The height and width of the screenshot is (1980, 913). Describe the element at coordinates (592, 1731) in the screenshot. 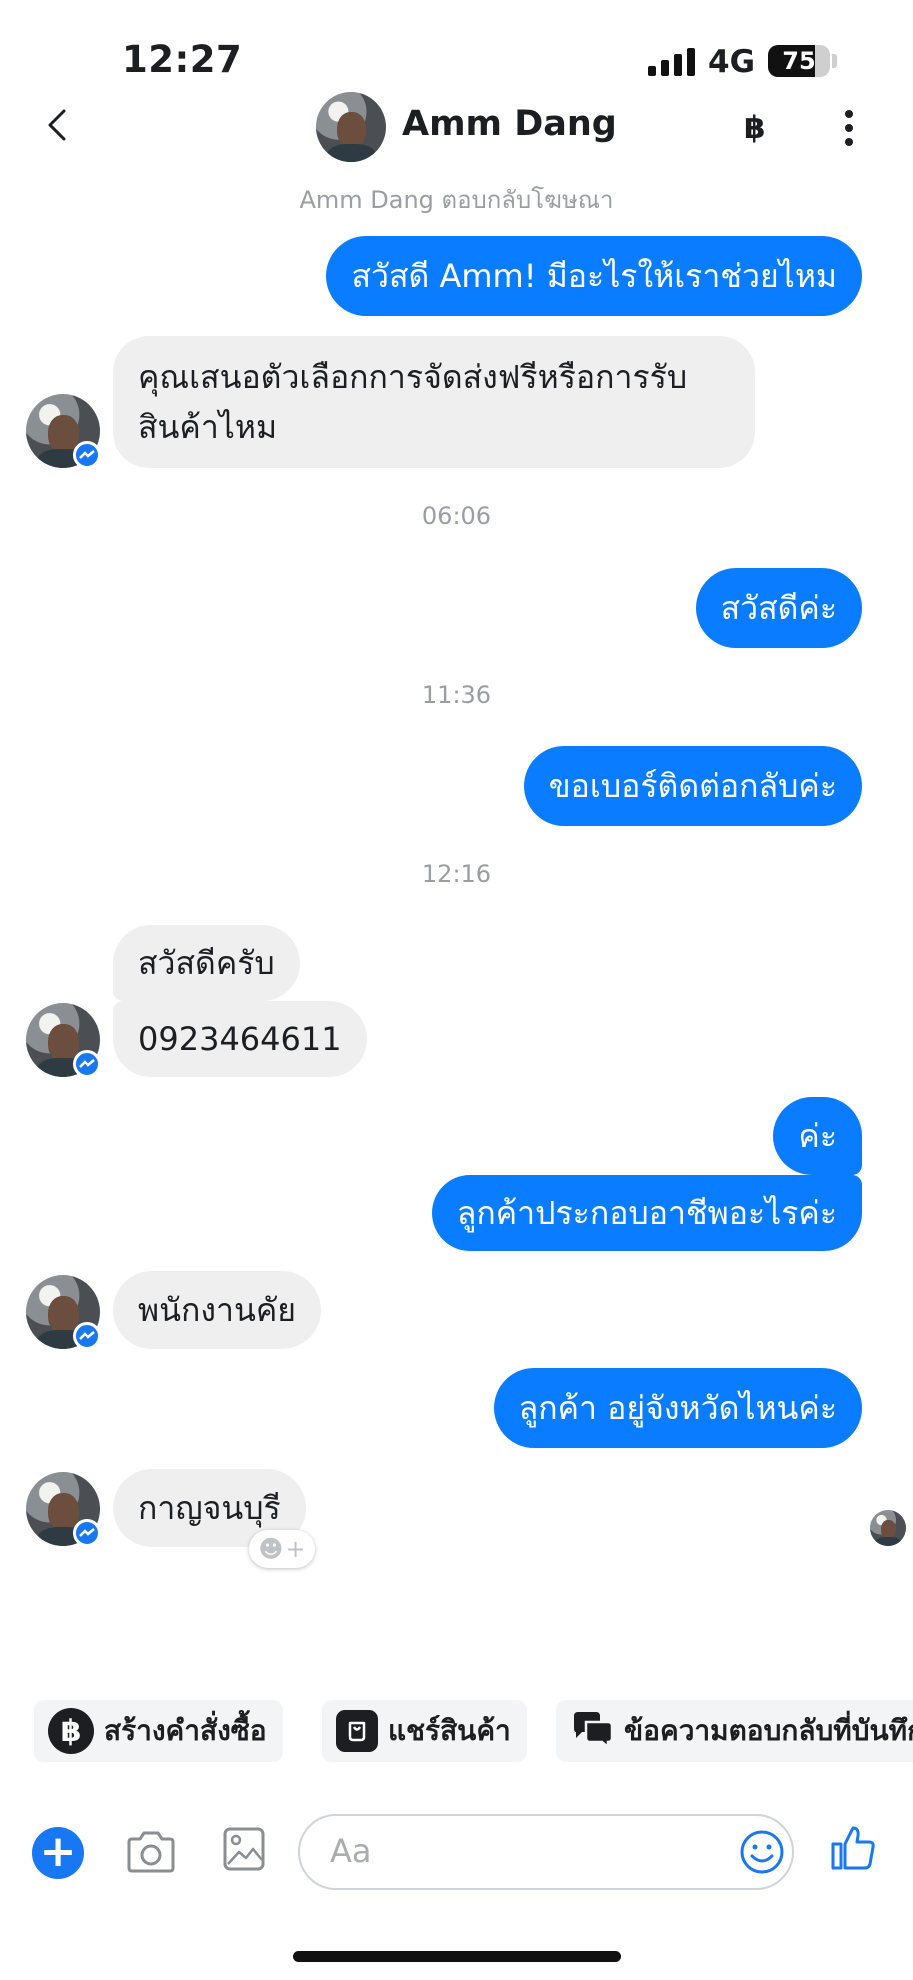

I see `saved-replies-icon` at that location.